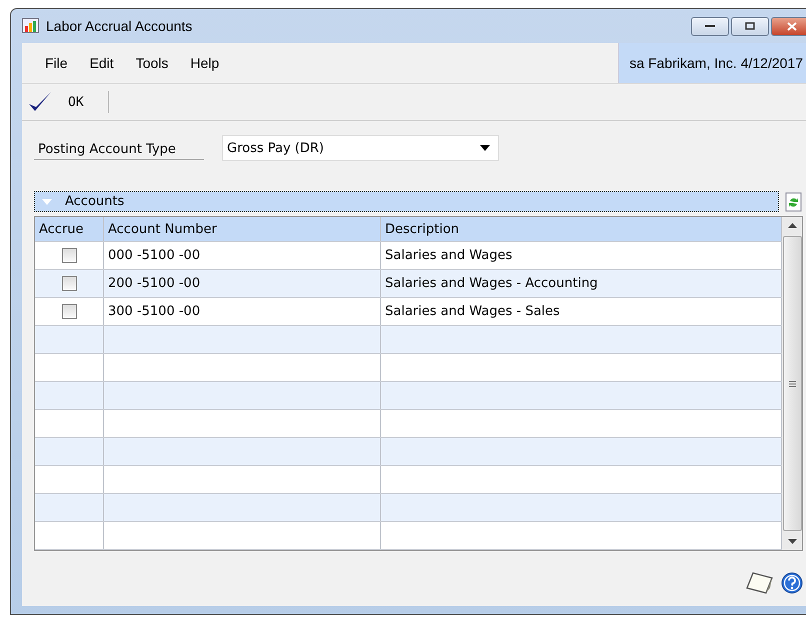  I want to click on table-cell: Salaries and Wages, so click(448, 255).